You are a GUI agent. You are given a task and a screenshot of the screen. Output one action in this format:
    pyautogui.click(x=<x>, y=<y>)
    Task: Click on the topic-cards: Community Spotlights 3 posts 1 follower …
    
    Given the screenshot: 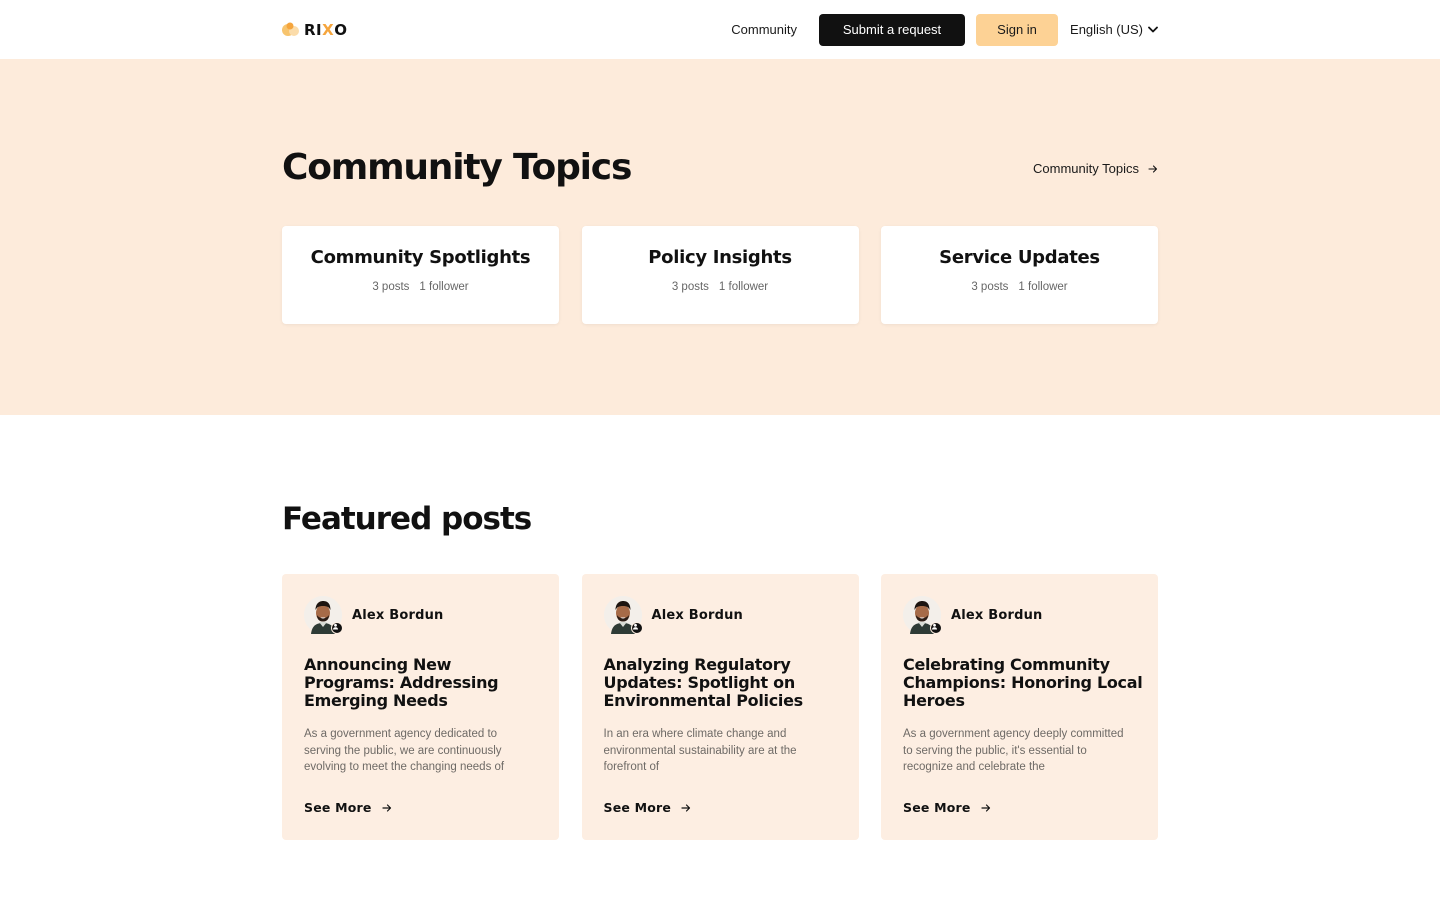 What is the action you would take?
    pyautogui.click(x=720, y=275)
    